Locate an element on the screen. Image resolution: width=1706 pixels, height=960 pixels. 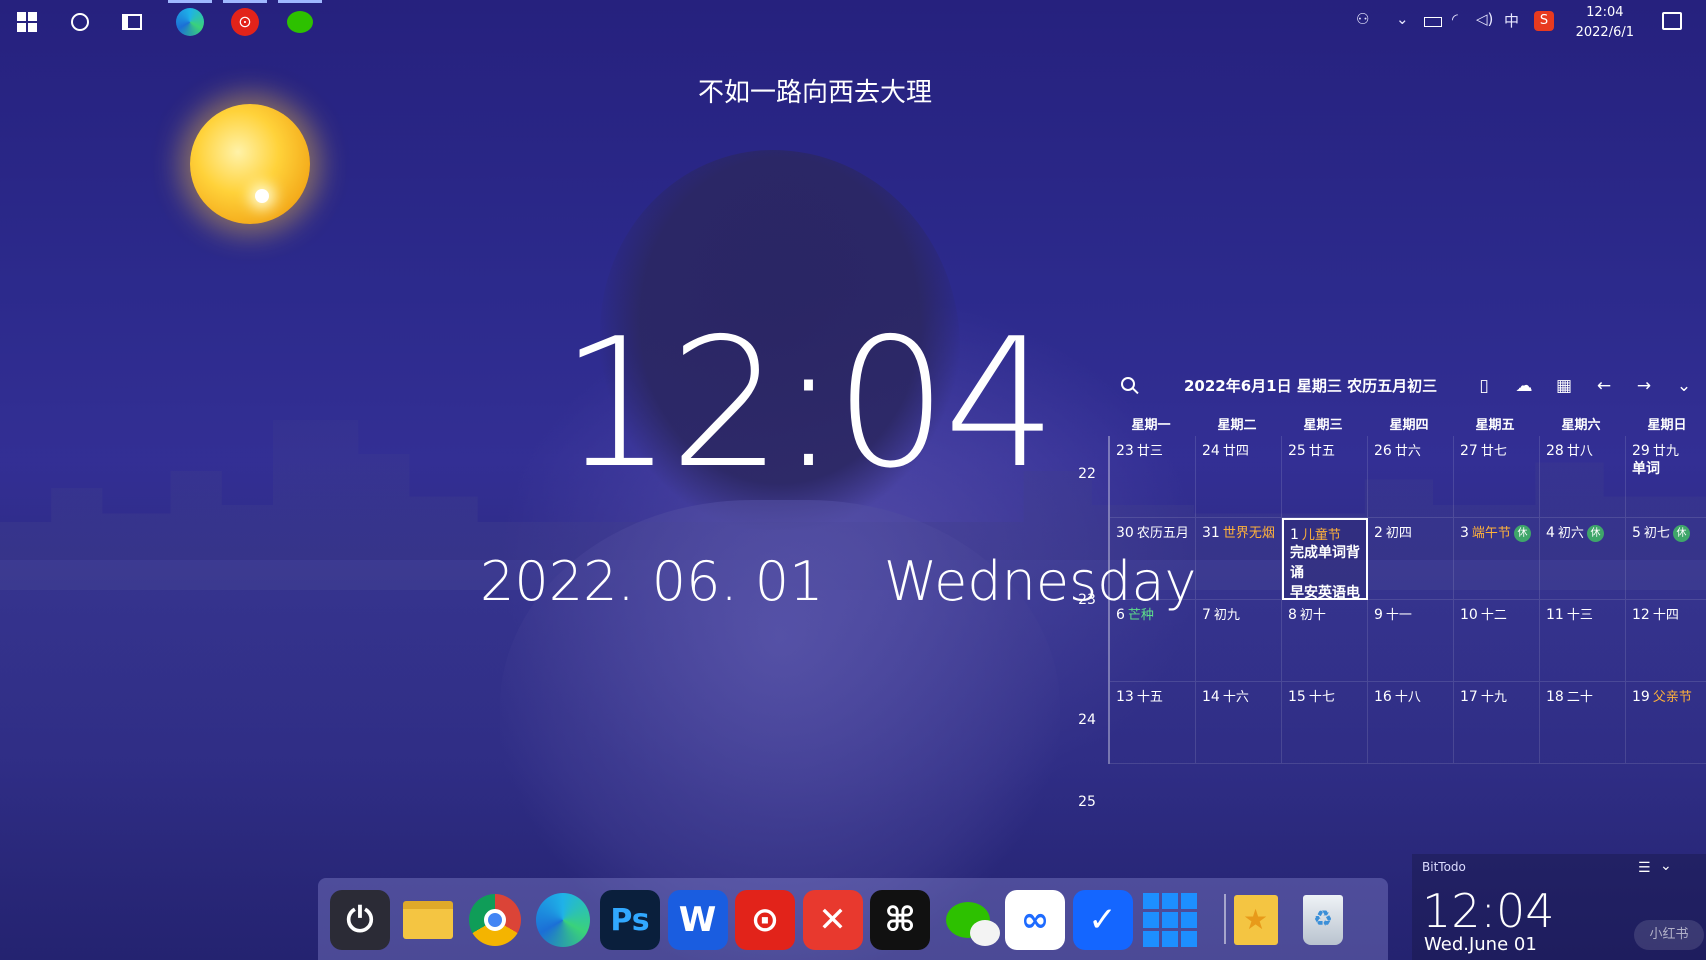
calendar-day: 27 廿七 is located at coordinates (1497, 477).